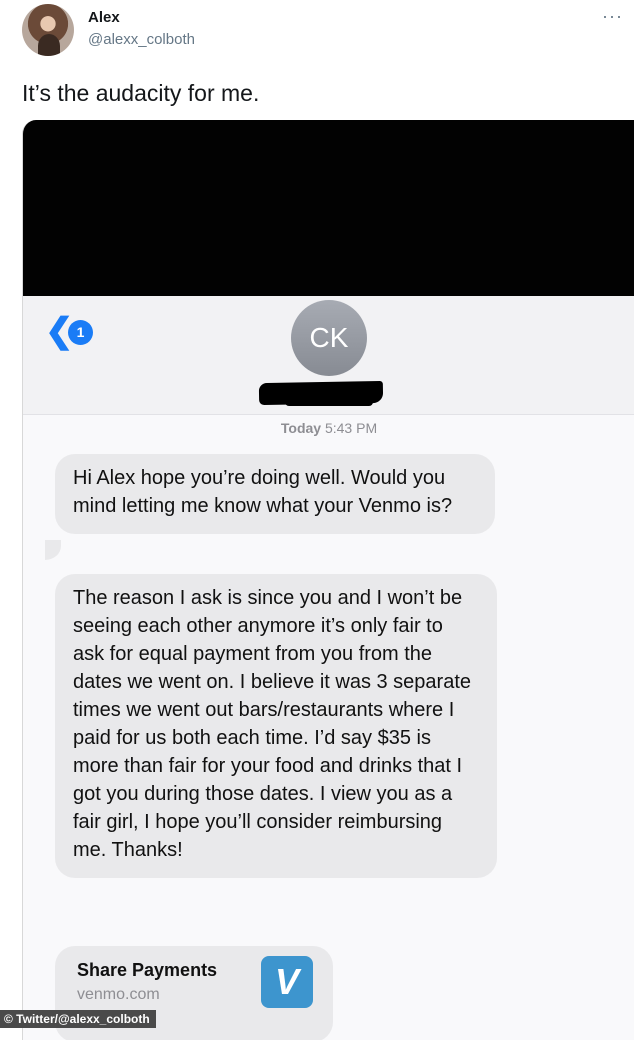  Describe the element at coordinates (141, 93) in the screenshot. I see `tweet-text: It’s the audacity for me.` at that location.